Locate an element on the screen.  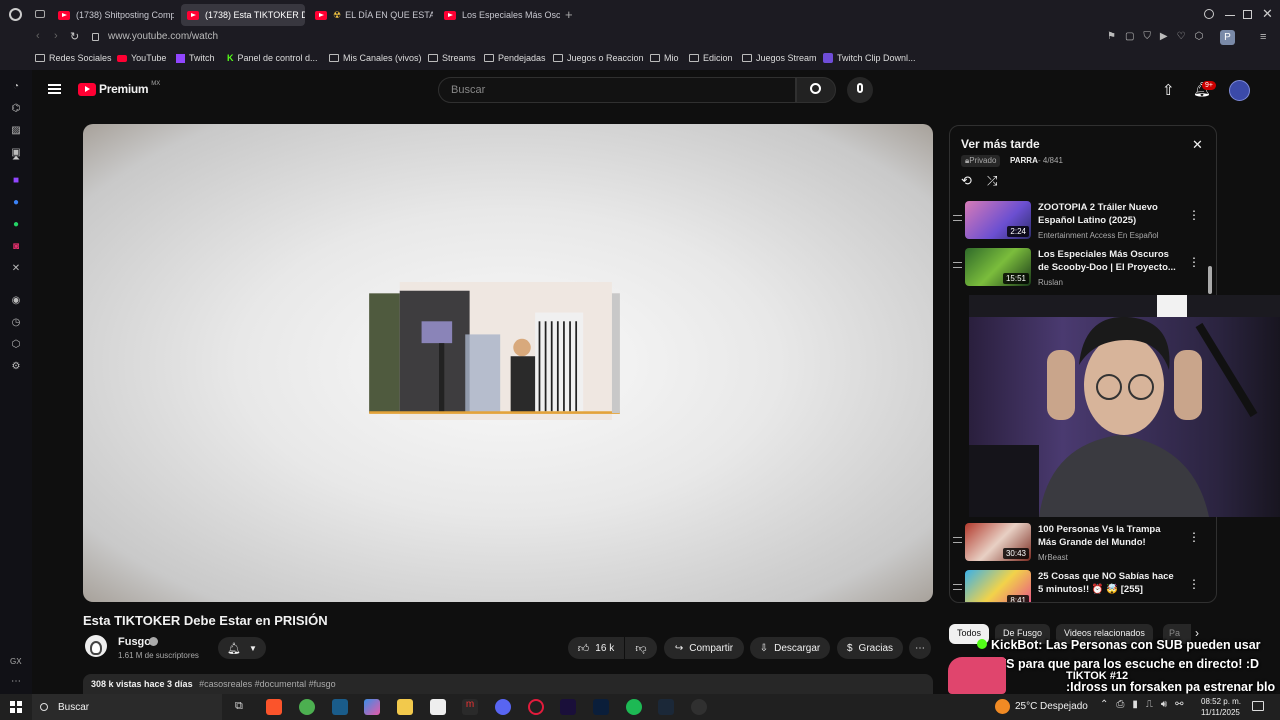
tab-tiktoker-active: (1738) Esta TIKTOKER De is located at coordinates (243, 15).